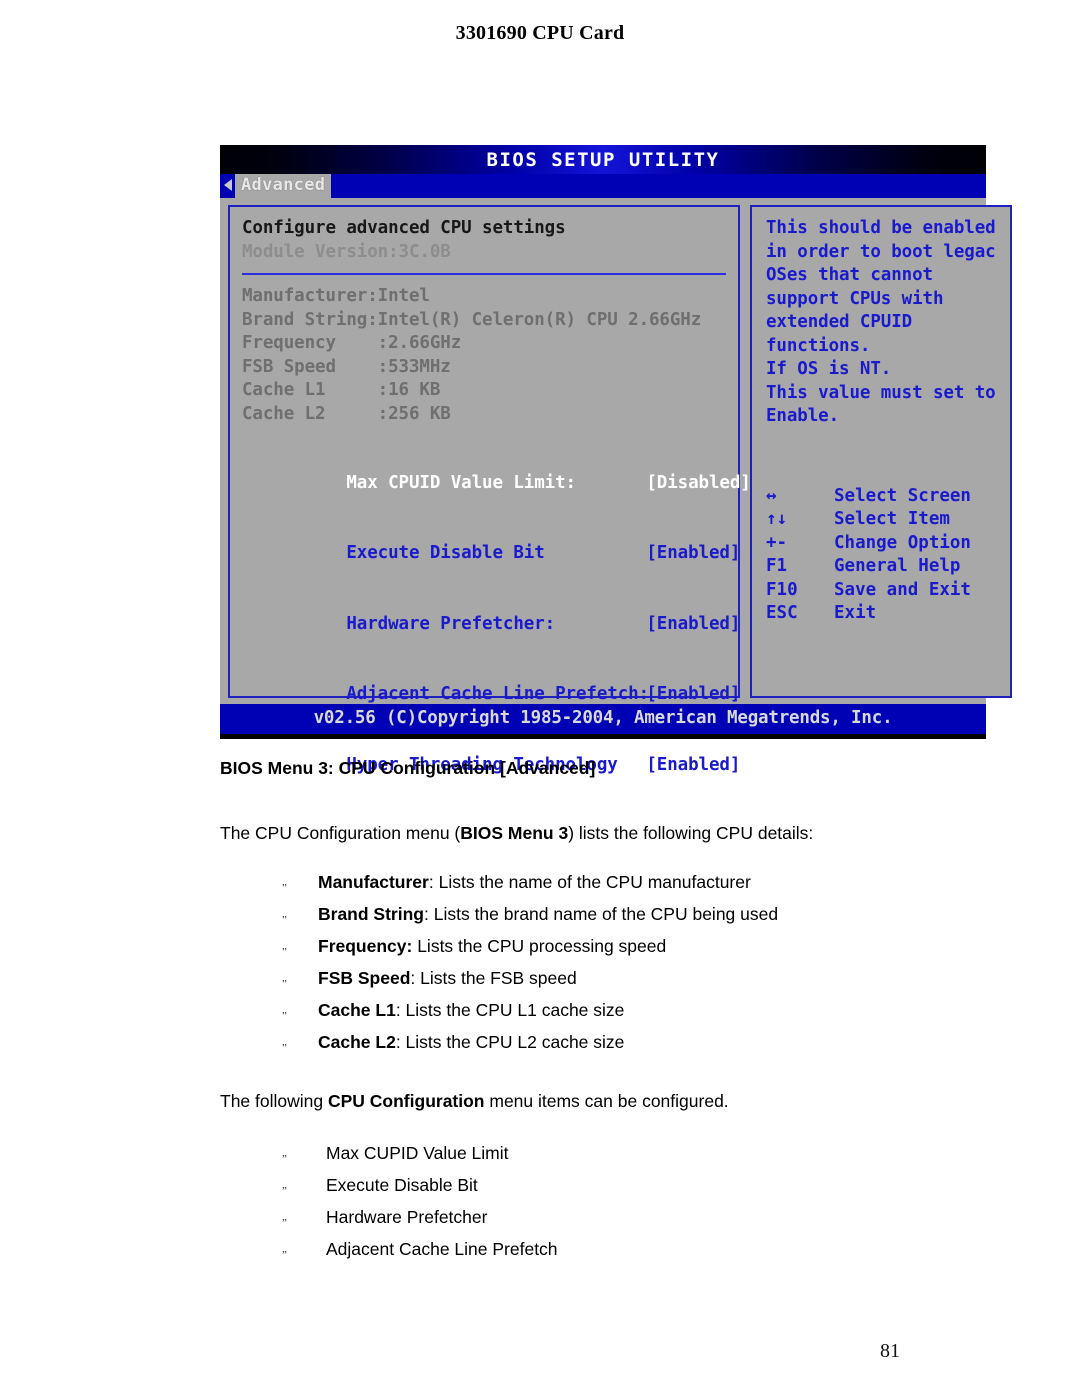 The image size is (1080, 1397). Describe the element at coordinates (890, 1351) in the screenshot. I see `page-number: 81` at that location.